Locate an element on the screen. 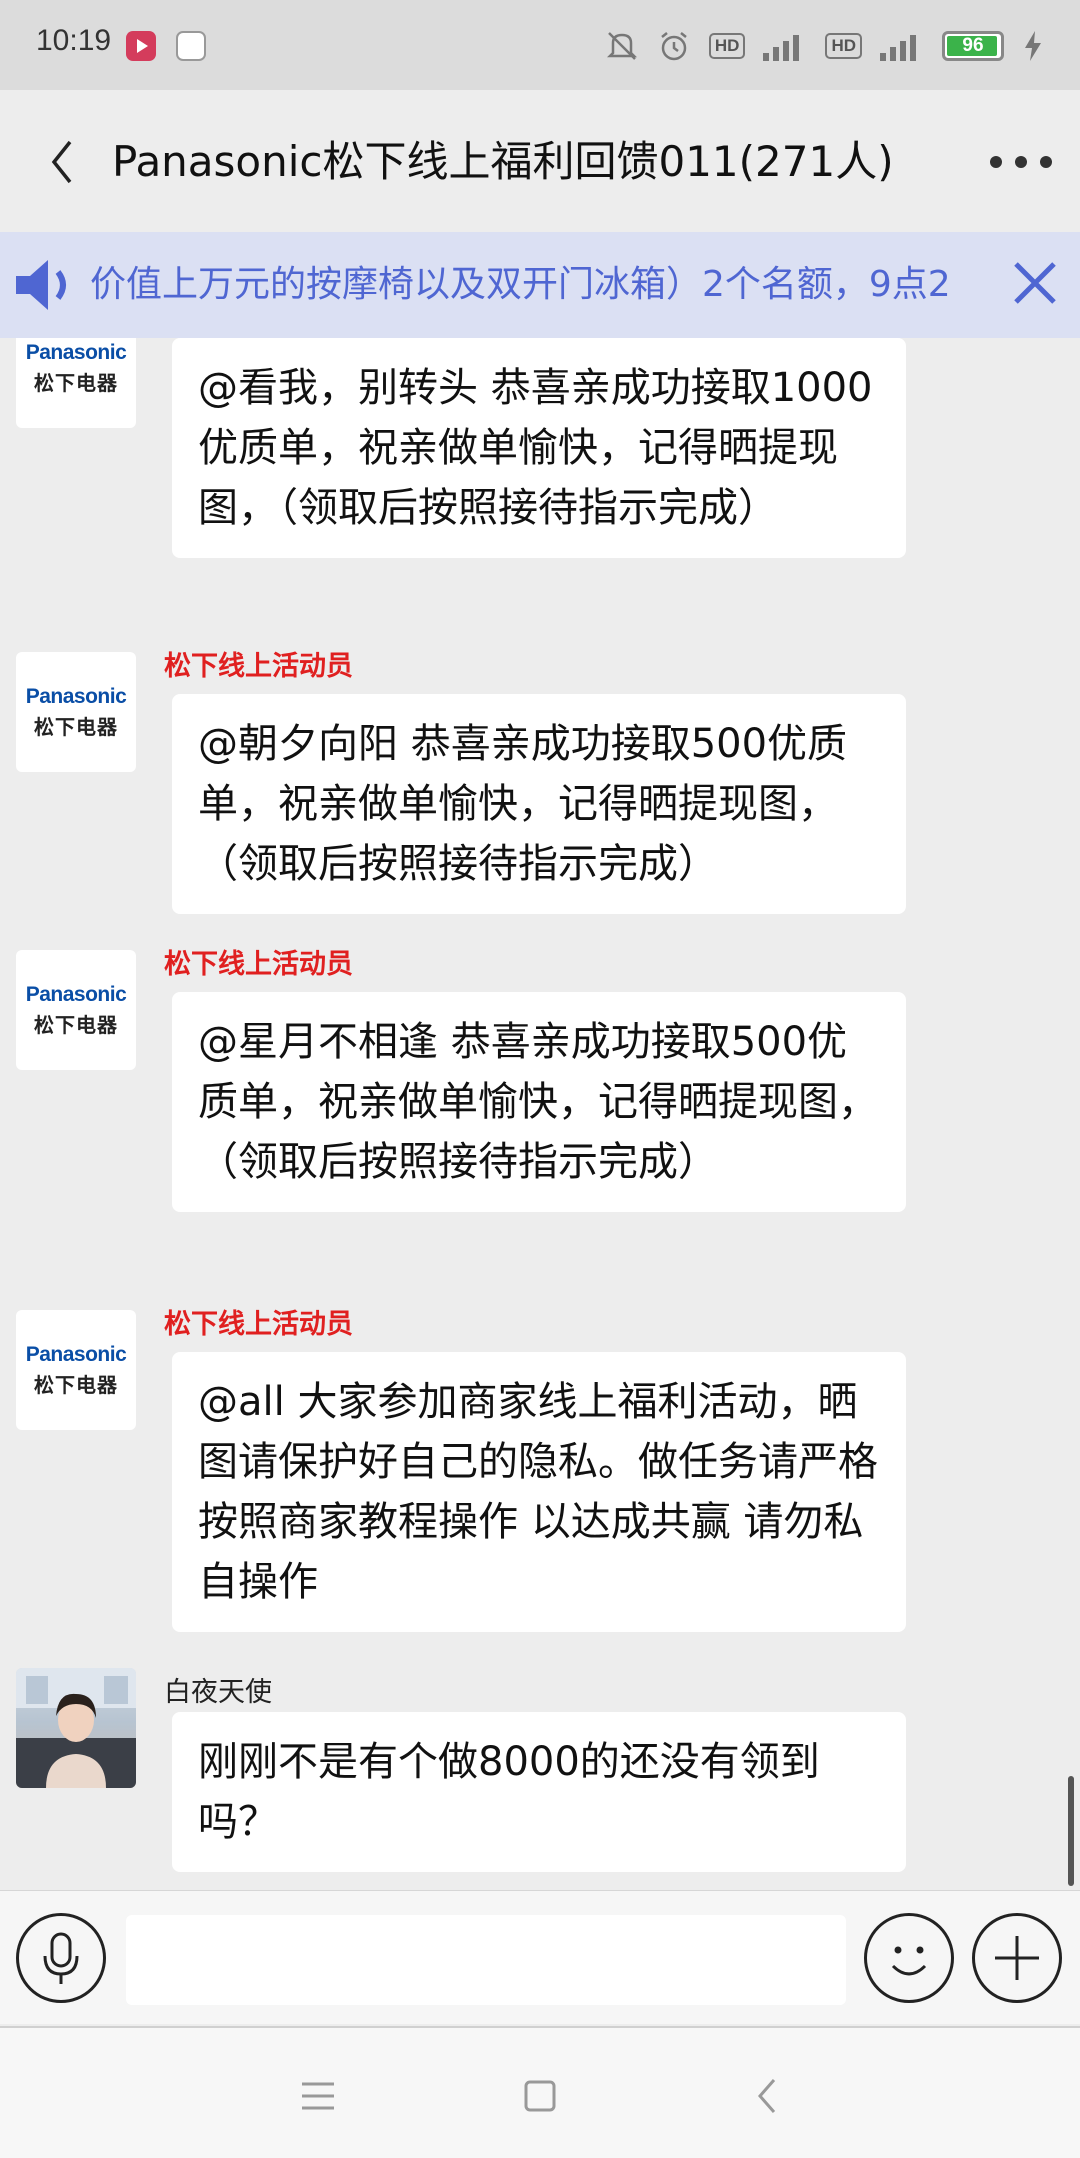  battery-icon: 96 is located at coordinates (973, 46).